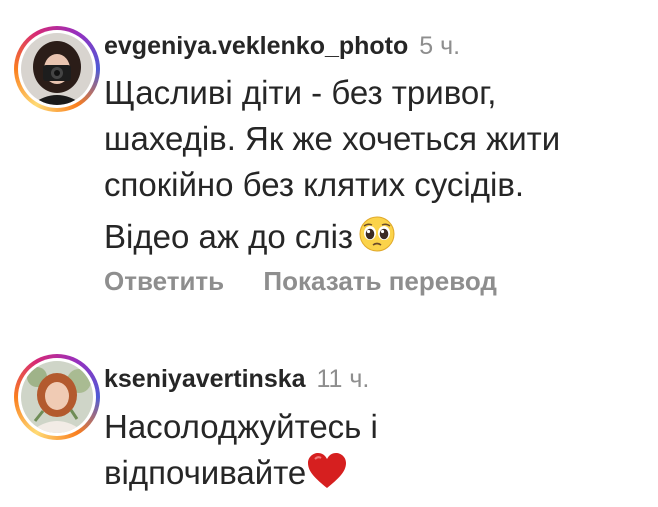 The width and height of the screenshot is (658, 507). I want to click on avatar, so click(57, 397).